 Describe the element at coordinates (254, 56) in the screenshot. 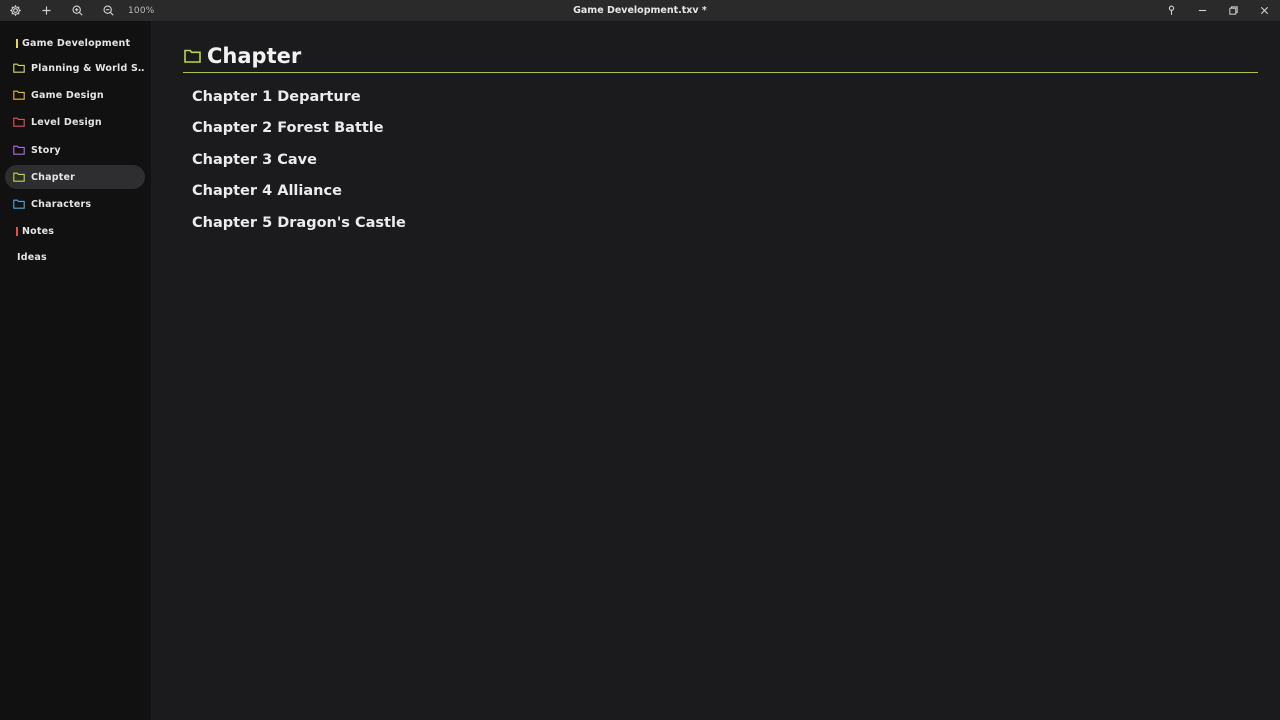

I see `page-title: Chapter` at that location.